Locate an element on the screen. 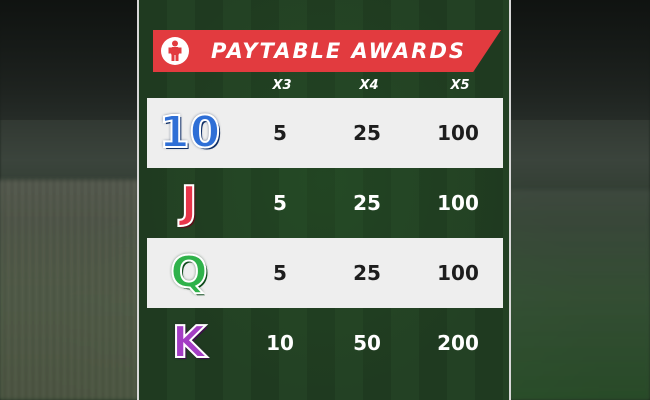 The height and width of the screenshot is (400, 650). symbol-q: Q is located at coordinates (188, 272).